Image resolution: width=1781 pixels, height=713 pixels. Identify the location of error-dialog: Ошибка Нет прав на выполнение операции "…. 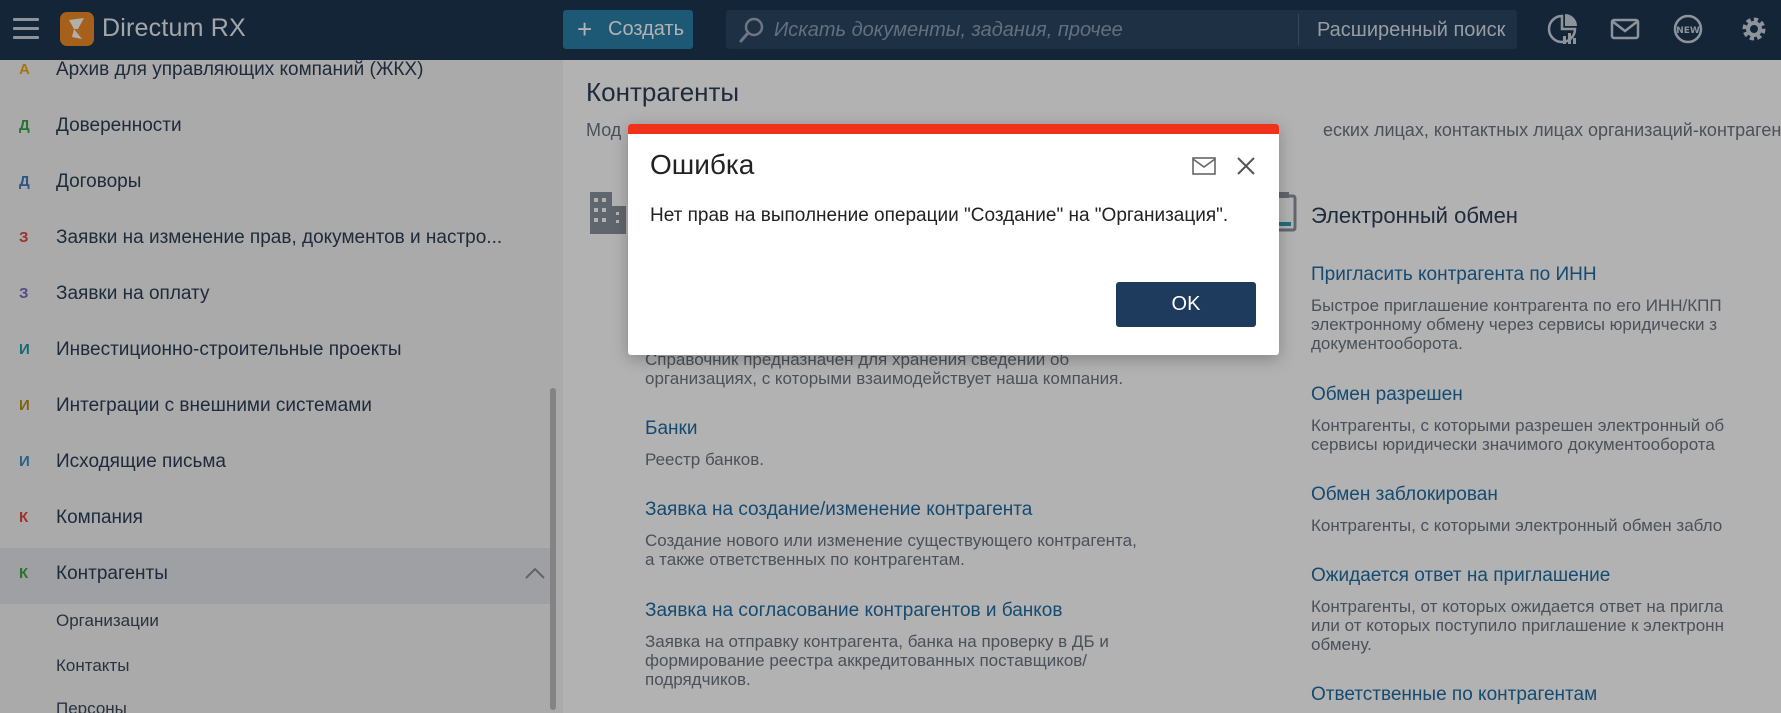
(953, 239).